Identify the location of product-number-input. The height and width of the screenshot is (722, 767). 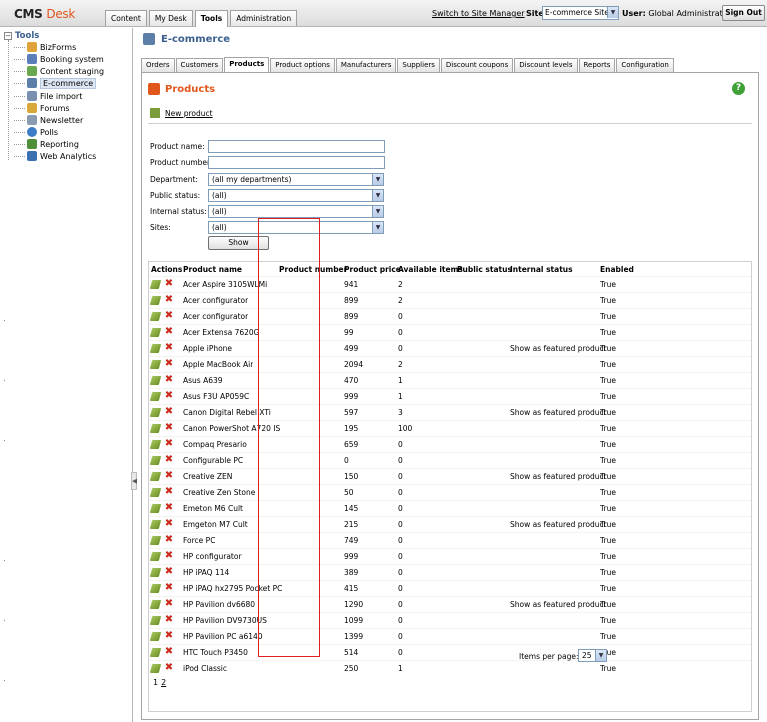
(296, 162).